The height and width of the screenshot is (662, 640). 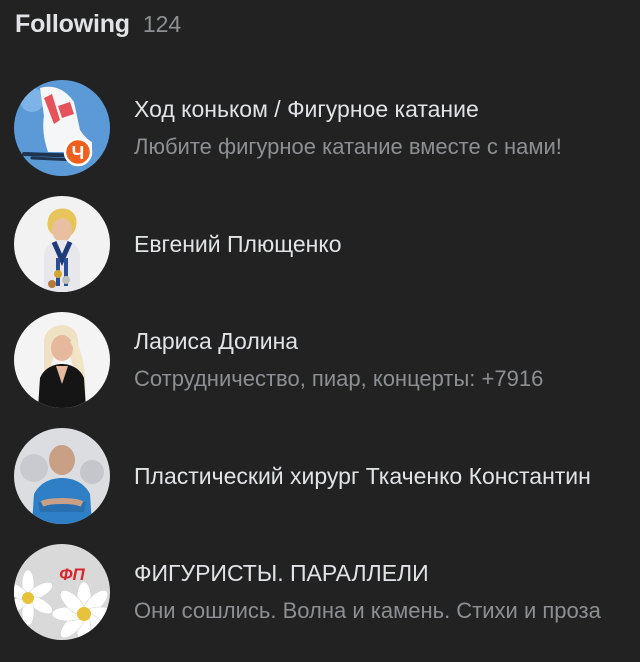 I want to click on following-header: Following 124, so click(x=98, y=28).